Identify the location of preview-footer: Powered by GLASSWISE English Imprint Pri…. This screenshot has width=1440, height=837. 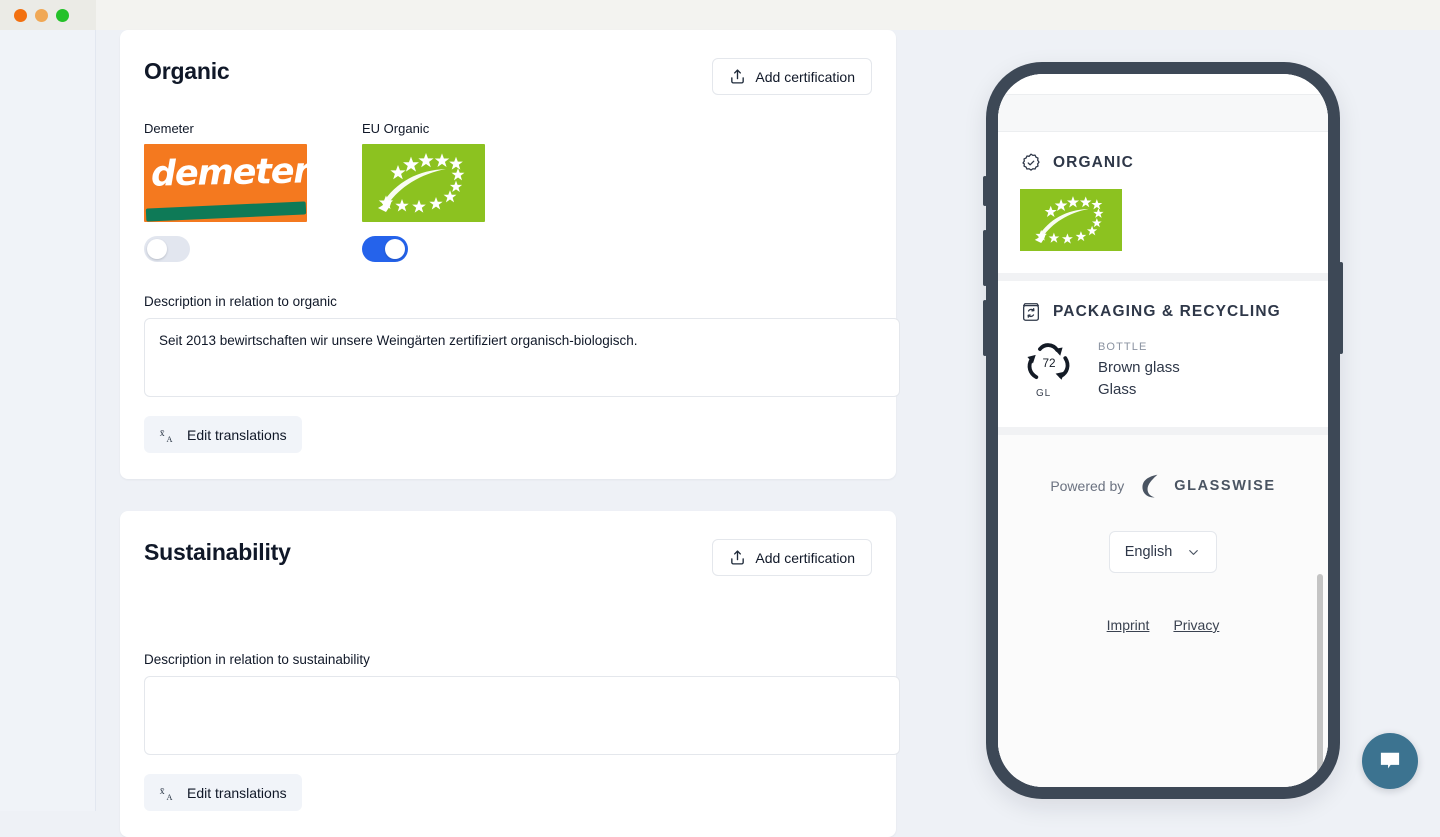
(1163, 611).